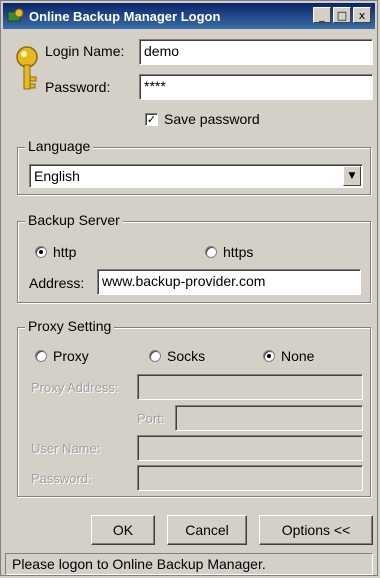 This screenshot has width=380, height=578. I want to click on address-label: Address:, so click(57, 283).